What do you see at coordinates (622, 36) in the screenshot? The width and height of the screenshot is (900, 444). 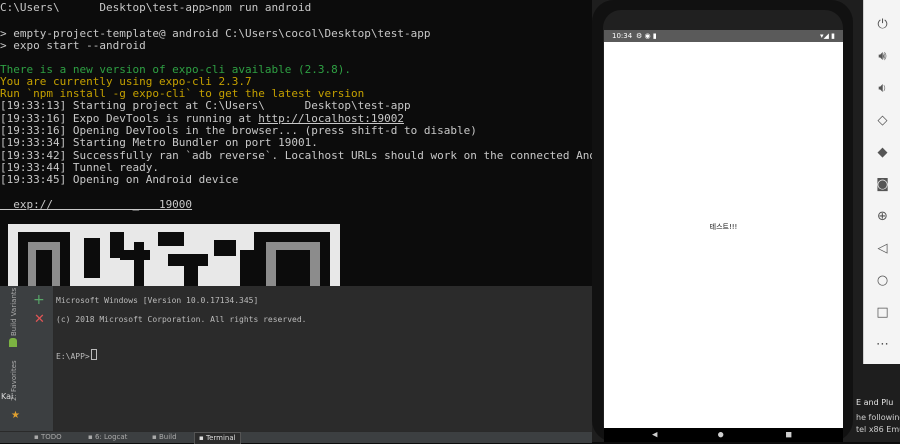 I see `status-time: 10:34` at bounding box center [622, 36].